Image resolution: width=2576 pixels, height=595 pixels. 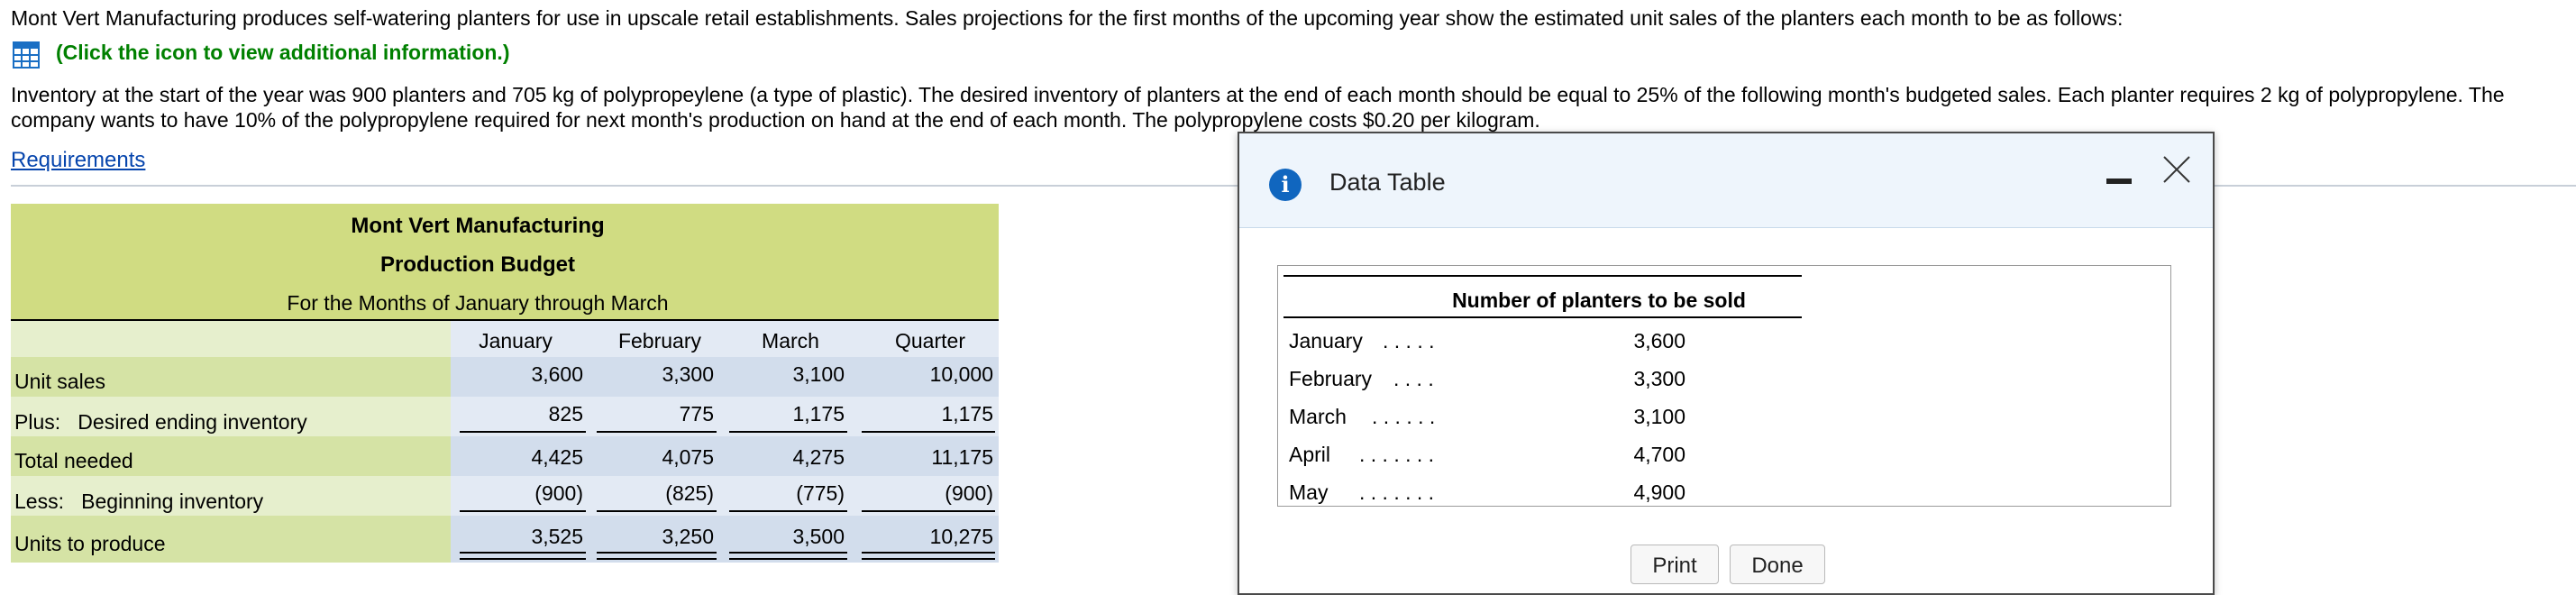 What do you see at coordinates (26, 55) in the screenshot?
I see `data-table-icon` at bounding box center [26, 55].